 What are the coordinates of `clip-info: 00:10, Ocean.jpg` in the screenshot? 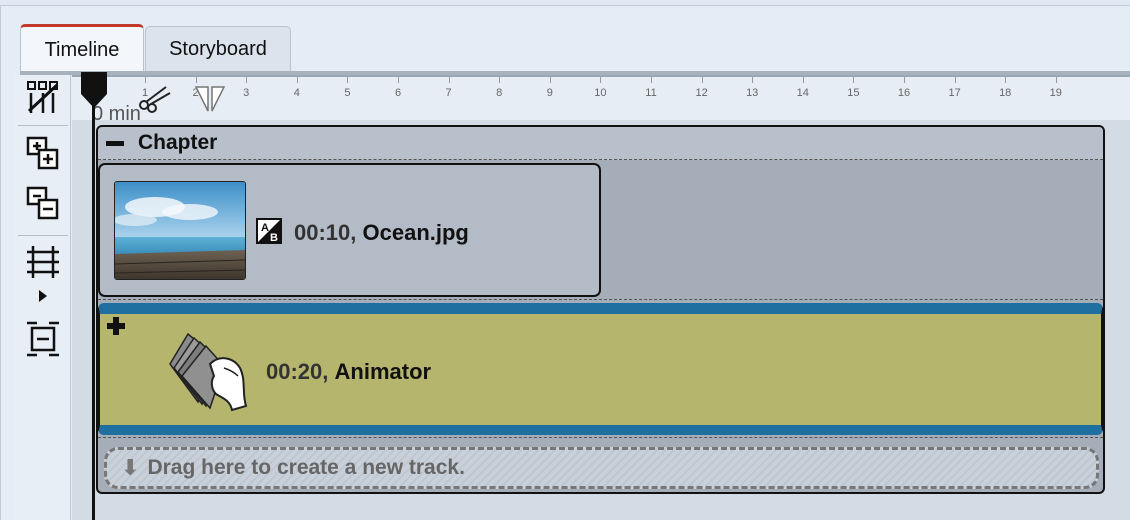 It's located at (381, 233).